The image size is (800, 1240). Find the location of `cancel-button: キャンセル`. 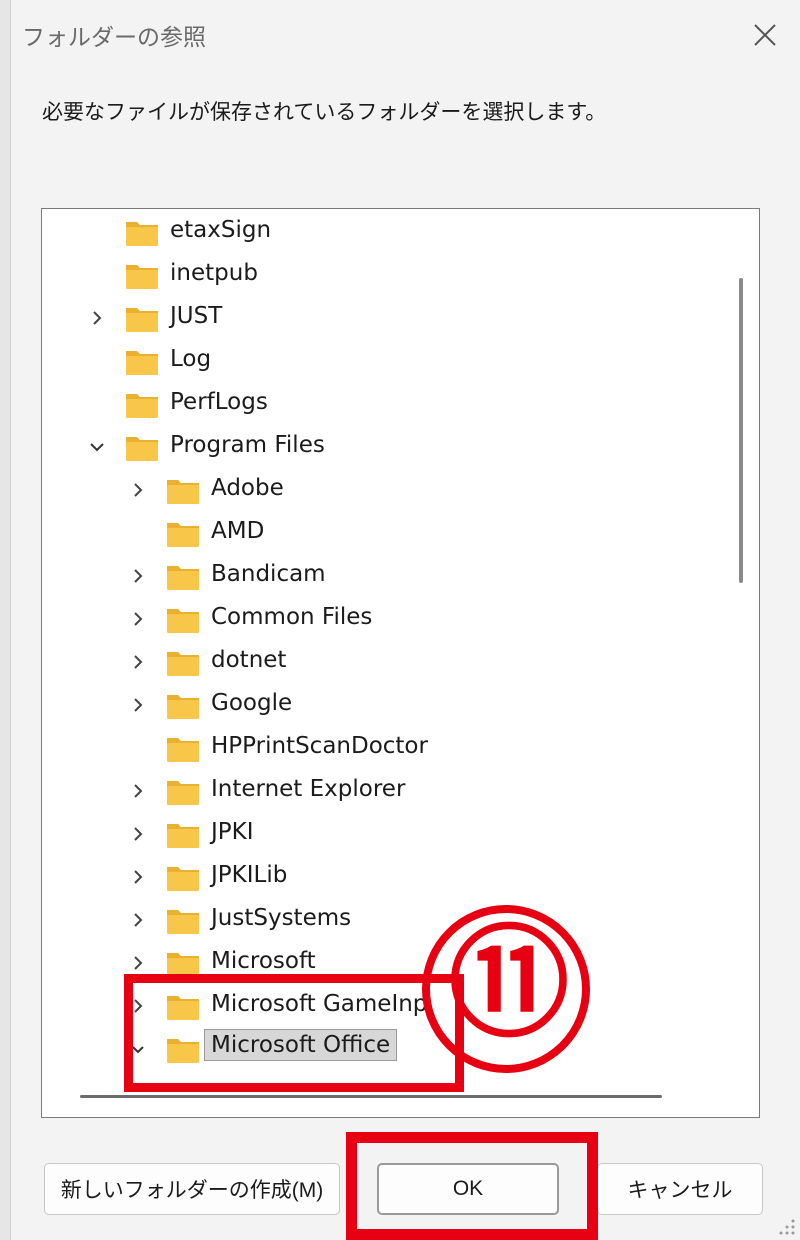

cancel-button: キャンセル is located at coordinates (680, 1189).